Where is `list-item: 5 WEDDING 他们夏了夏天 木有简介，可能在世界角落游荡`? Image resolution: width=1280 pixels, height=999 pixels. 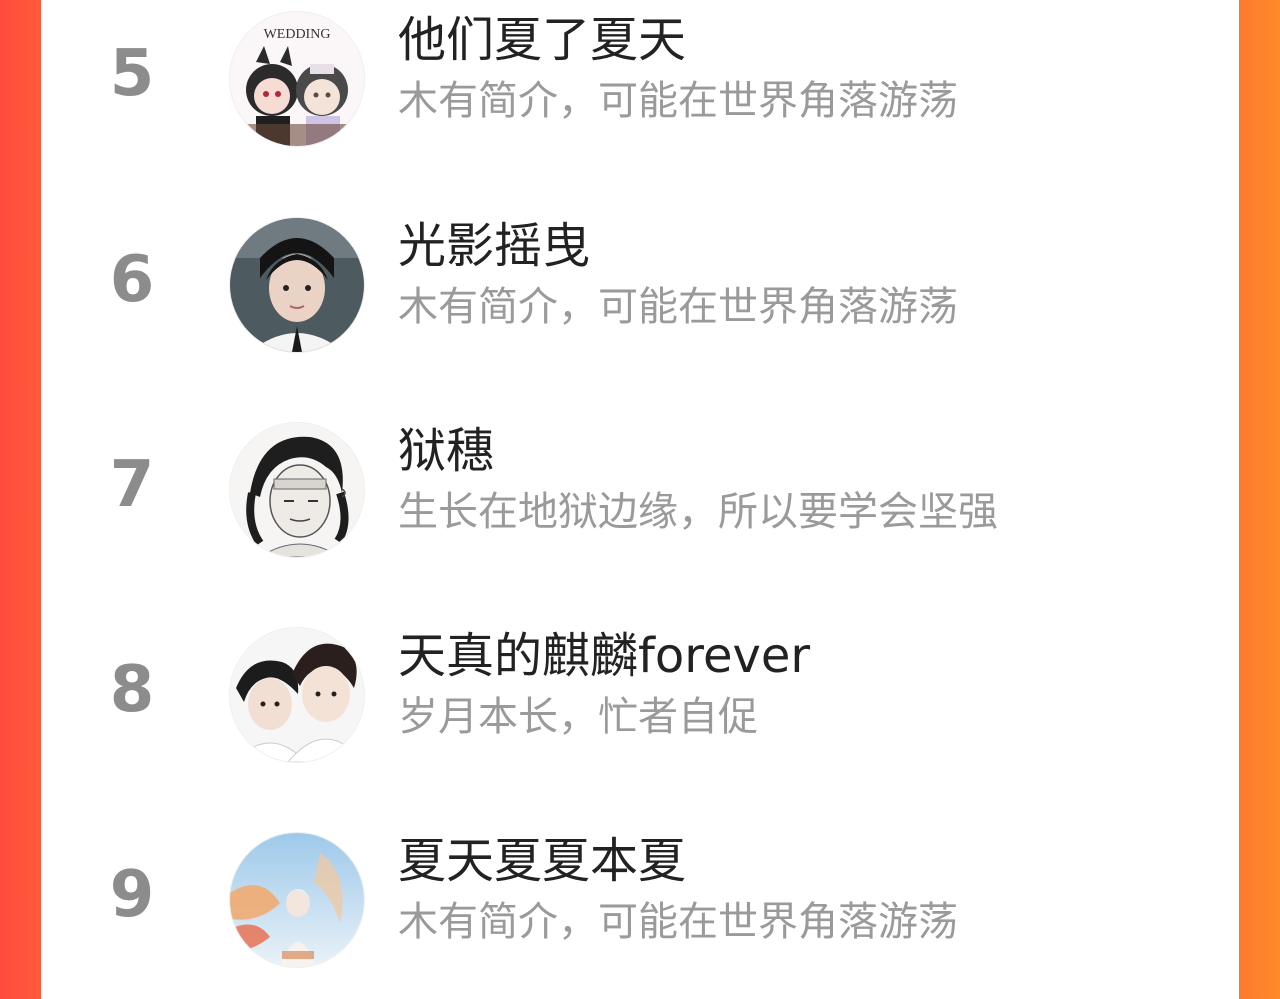 list-item: 5 WEDDING 他们夏了夏天 木有简介，可能在世界角落游荡 is located at coordinates (640, 79).